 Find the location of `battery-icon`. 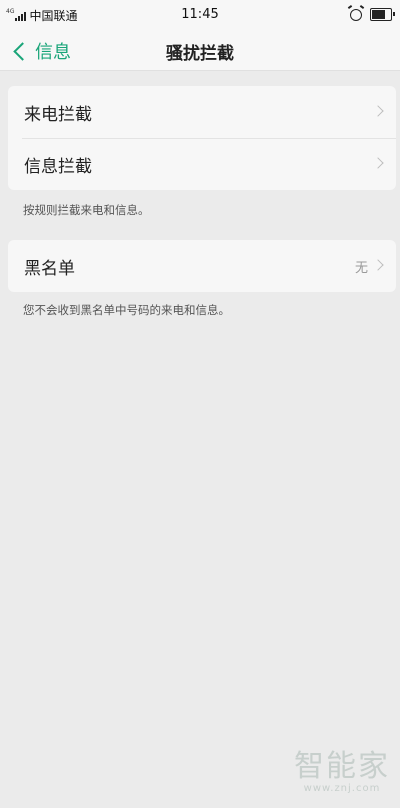

battery-icon is located at coordinates (382, 14).